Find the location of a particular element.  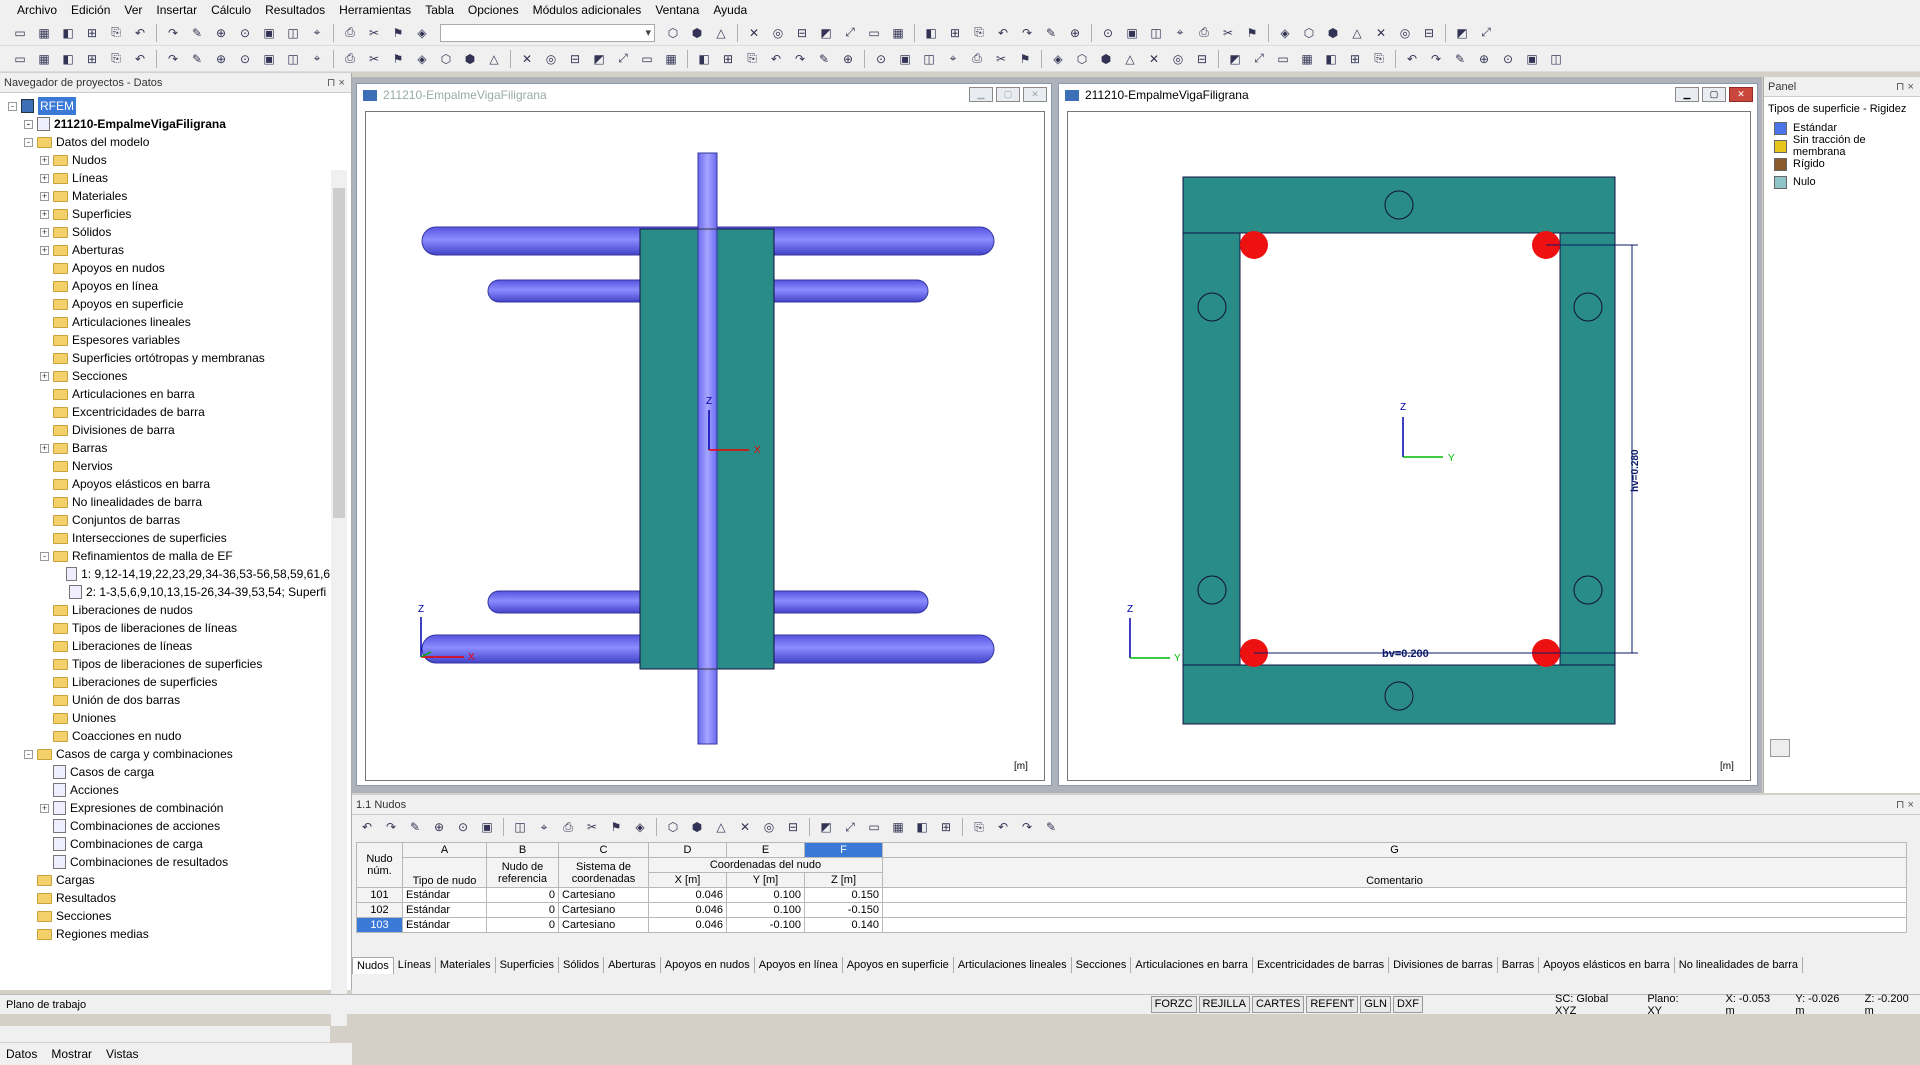

tree-item: + Expresiones de combinación is located at coordinates (165, 808).